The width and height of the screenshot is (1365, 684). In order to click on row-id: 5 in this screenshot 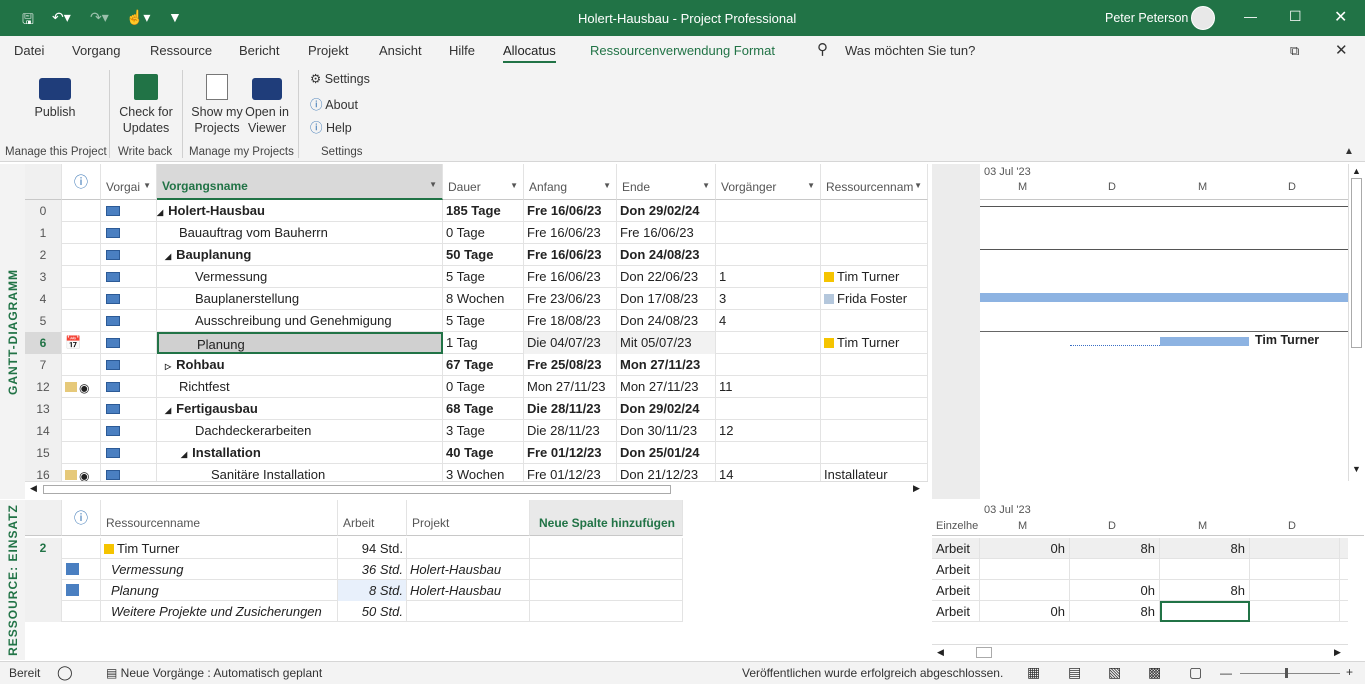, I will do `click(43, 321)`.